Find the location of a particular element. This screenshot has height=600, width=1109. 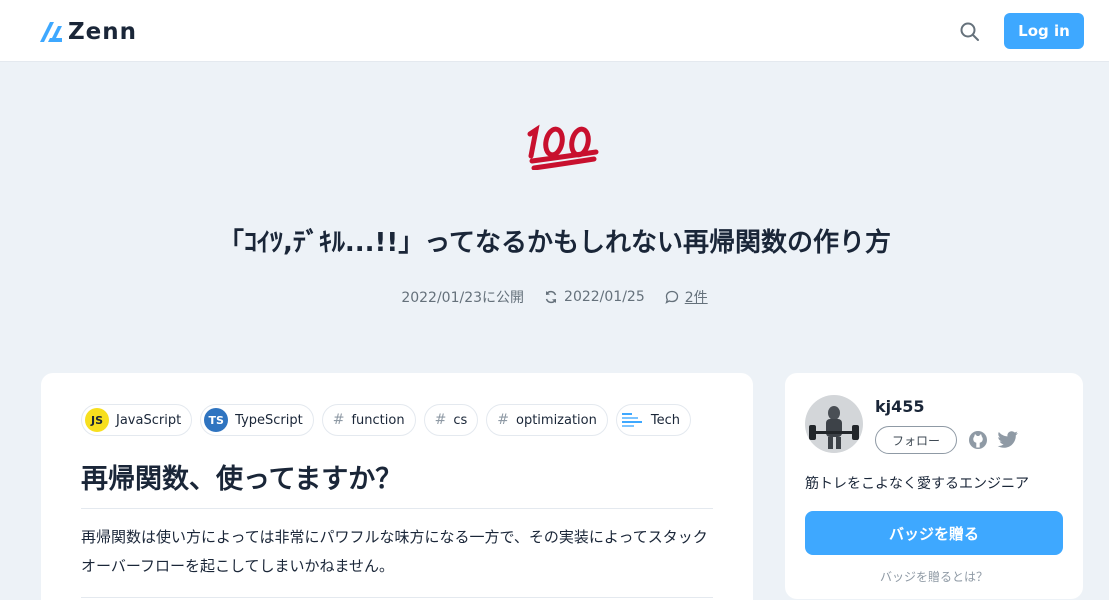

typescript-icon: TS is located at coordinates (216, 420).